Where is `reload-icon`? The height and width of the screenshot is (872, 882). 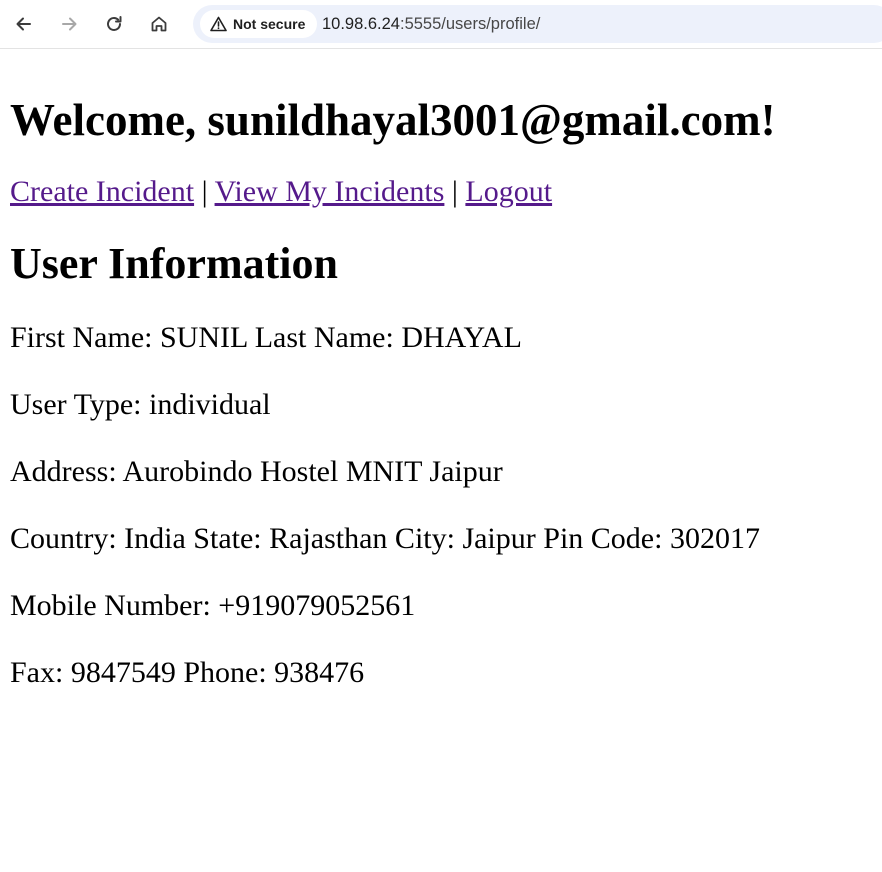
reload-icon is located at coordinates (114, 23).